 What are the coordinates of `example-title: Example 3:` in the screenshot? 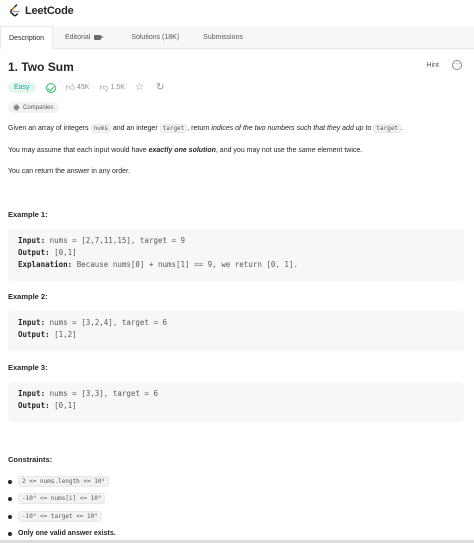 It's located at (28, 367).